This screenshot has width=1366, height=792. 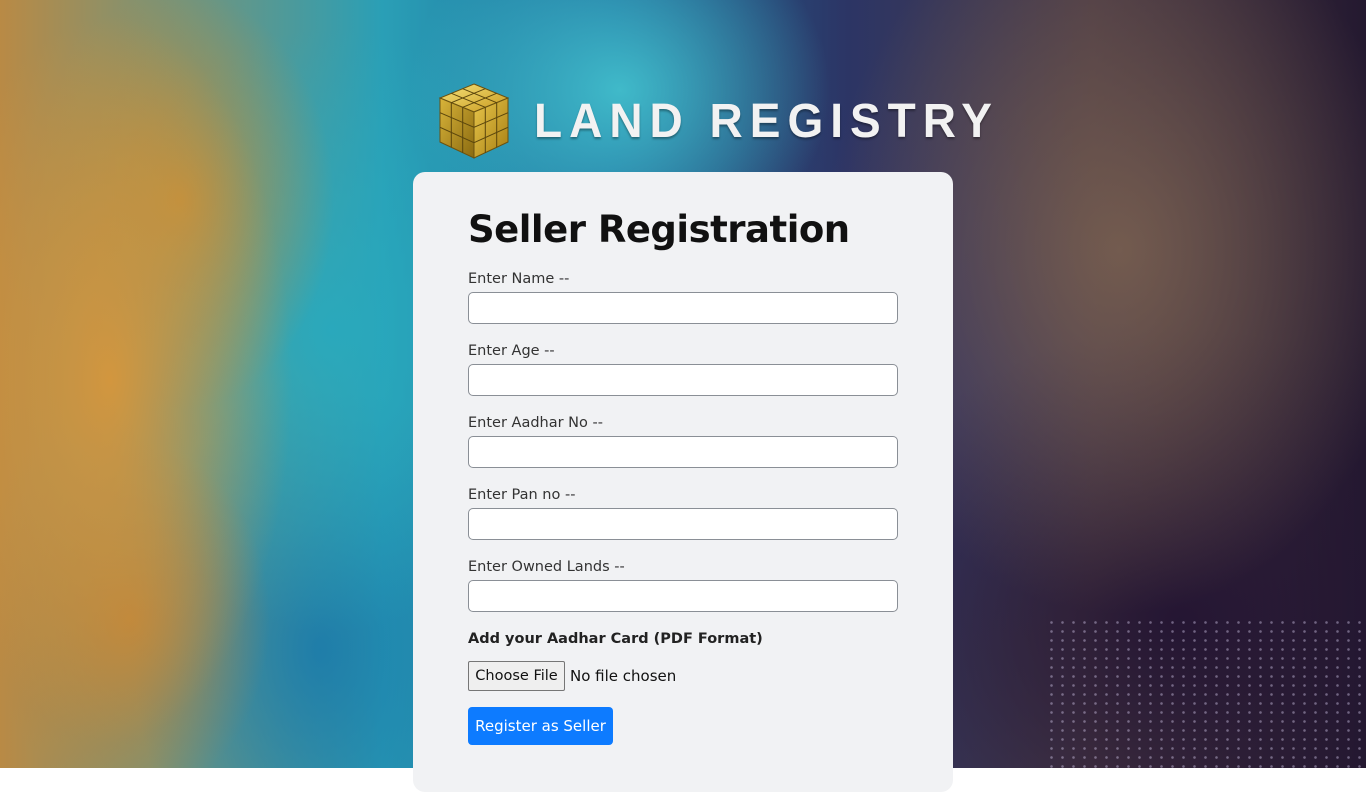 I want to click on brand-logo-text: LAND REGISTRY, so click(x=766, y=120).